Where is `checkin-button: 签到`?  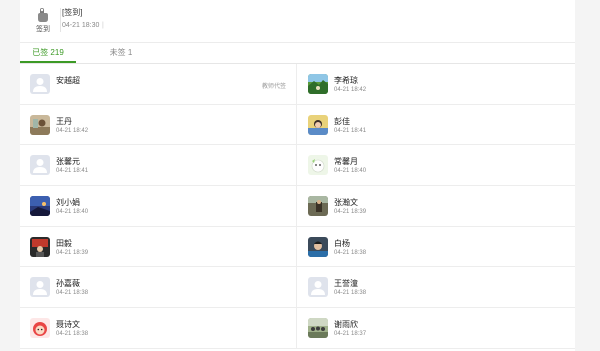
checkin-button: 签到 is located at coordinates (43, 20).